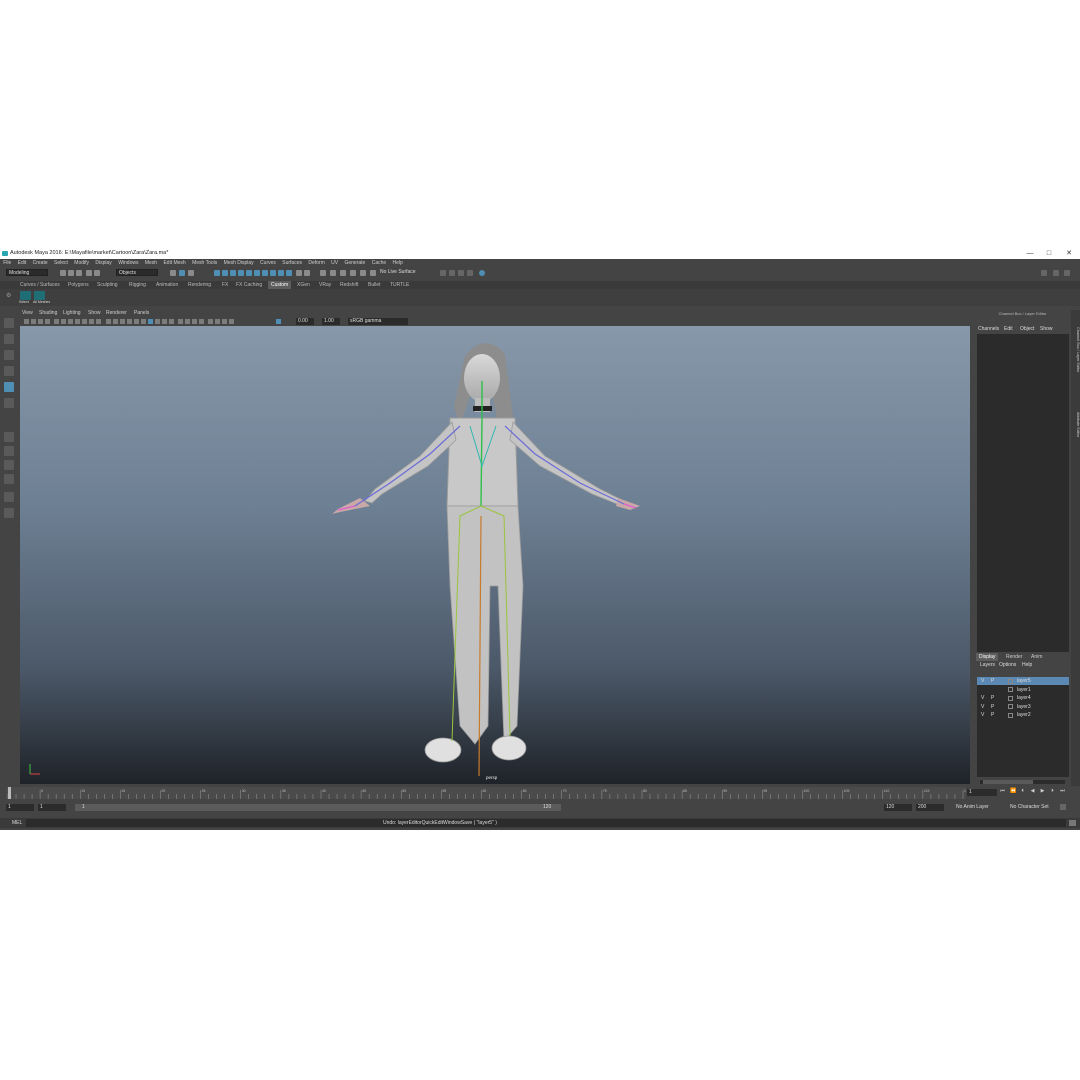 The width and height of the screenshot is (1080, 1080). I want to click on grid-icon, so click(56, 321).